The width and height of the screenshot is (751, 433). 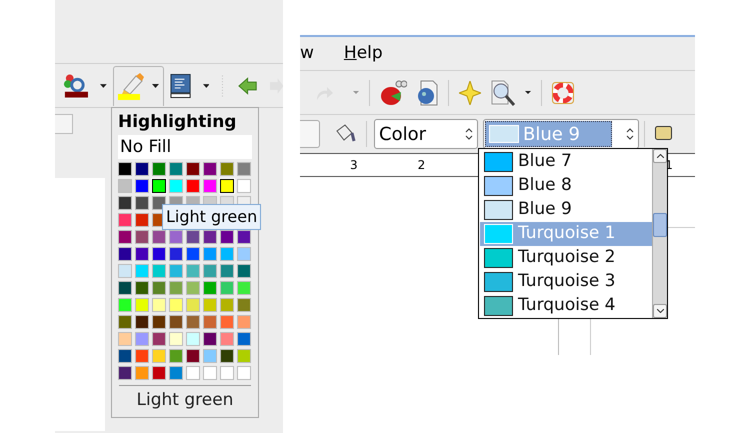 I want to click on color-option: Turquoise 4, so click(x=566, y=306).